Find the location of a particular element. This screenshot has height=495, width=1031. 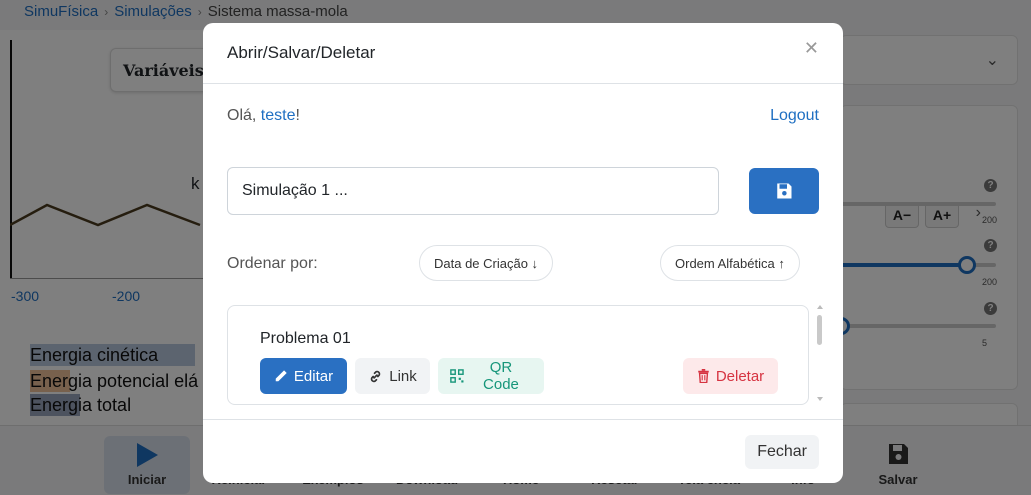

sort-label: Ordenar por: is located at coordinates (272, 263).